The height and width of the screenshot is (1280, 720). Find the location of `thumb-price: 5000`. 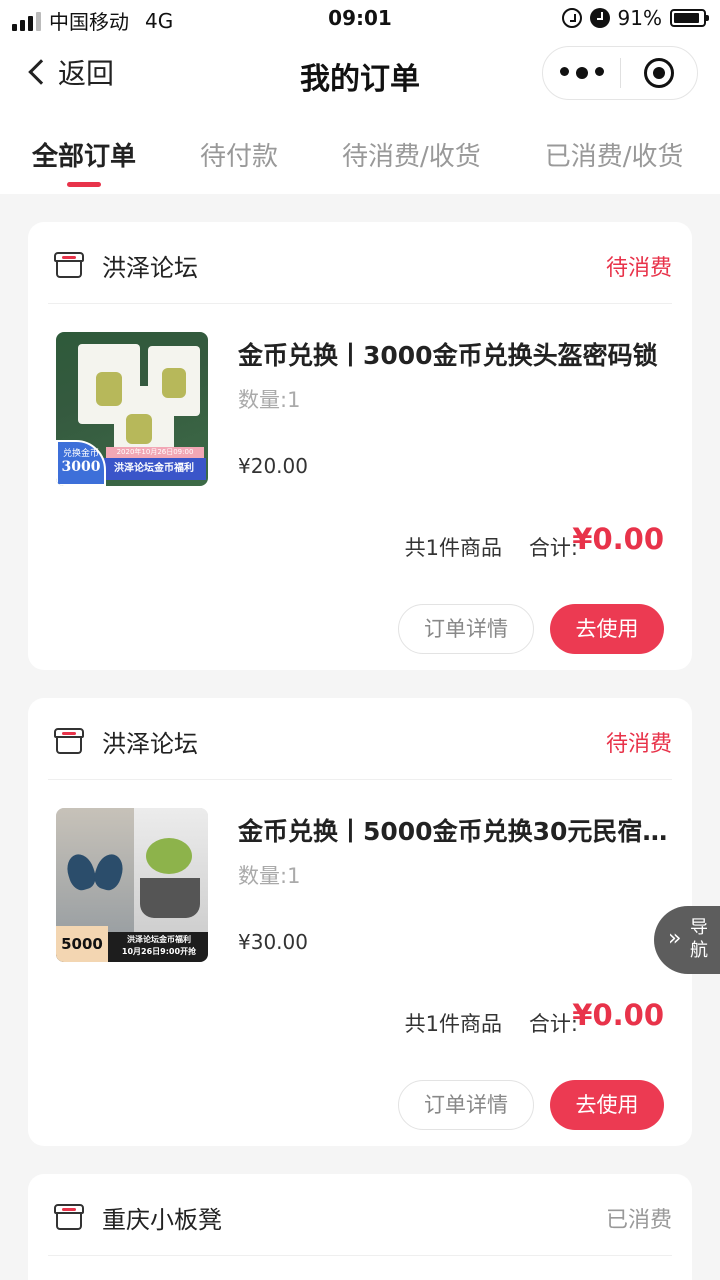

thumb-price: 5000 is located at coordinates (82, 944).